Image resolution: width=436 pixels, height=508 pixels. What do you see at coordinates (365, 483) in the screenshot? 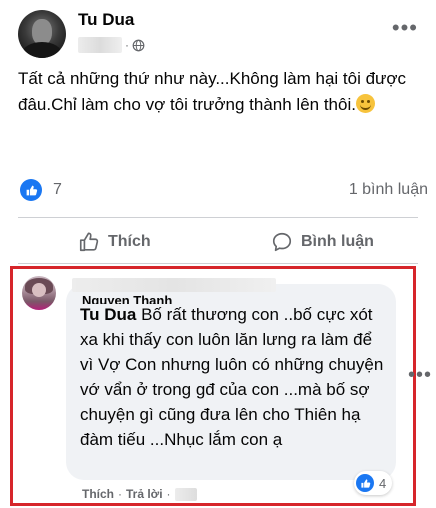
I see `comment-like-icon` at bounding box center [365, 483].